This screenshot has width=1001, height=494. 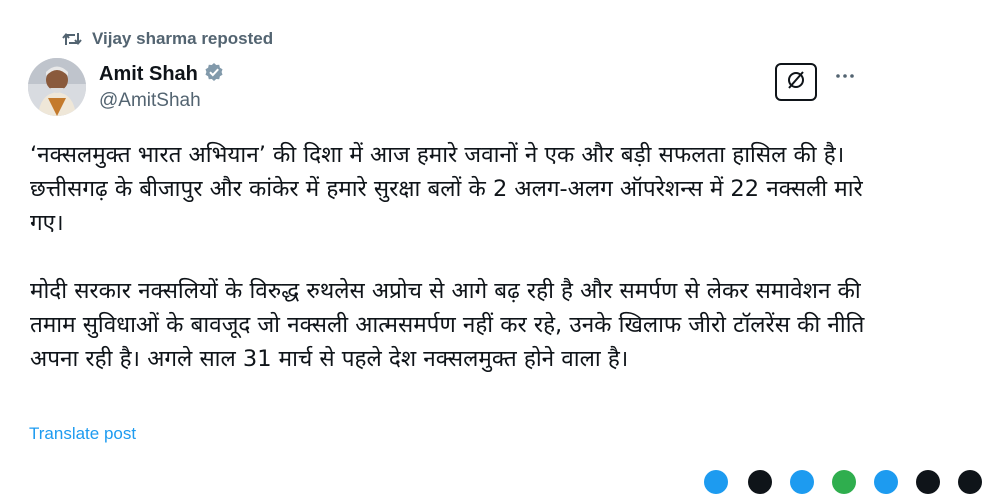 What do you see at coordinates (82, 434) in the screenshot?
I see `translate-post-link: Translate post` at bounding box center [82, 434].